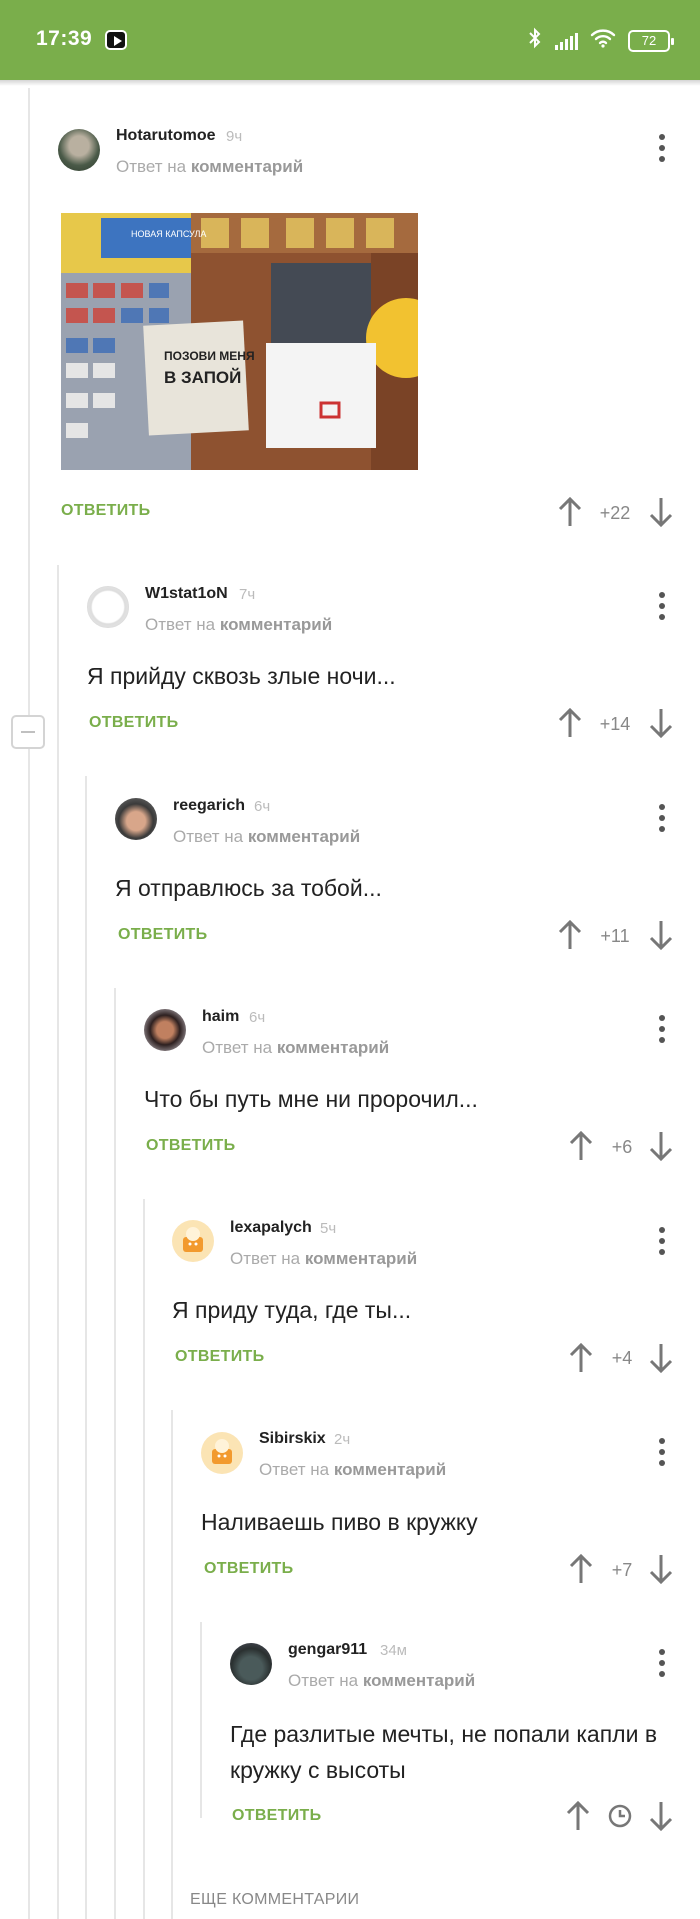 The image size is (700, 1919). Describe the element at coordinates (535, 41) in the screenshot. I see `bluetooth-icon` at that location.